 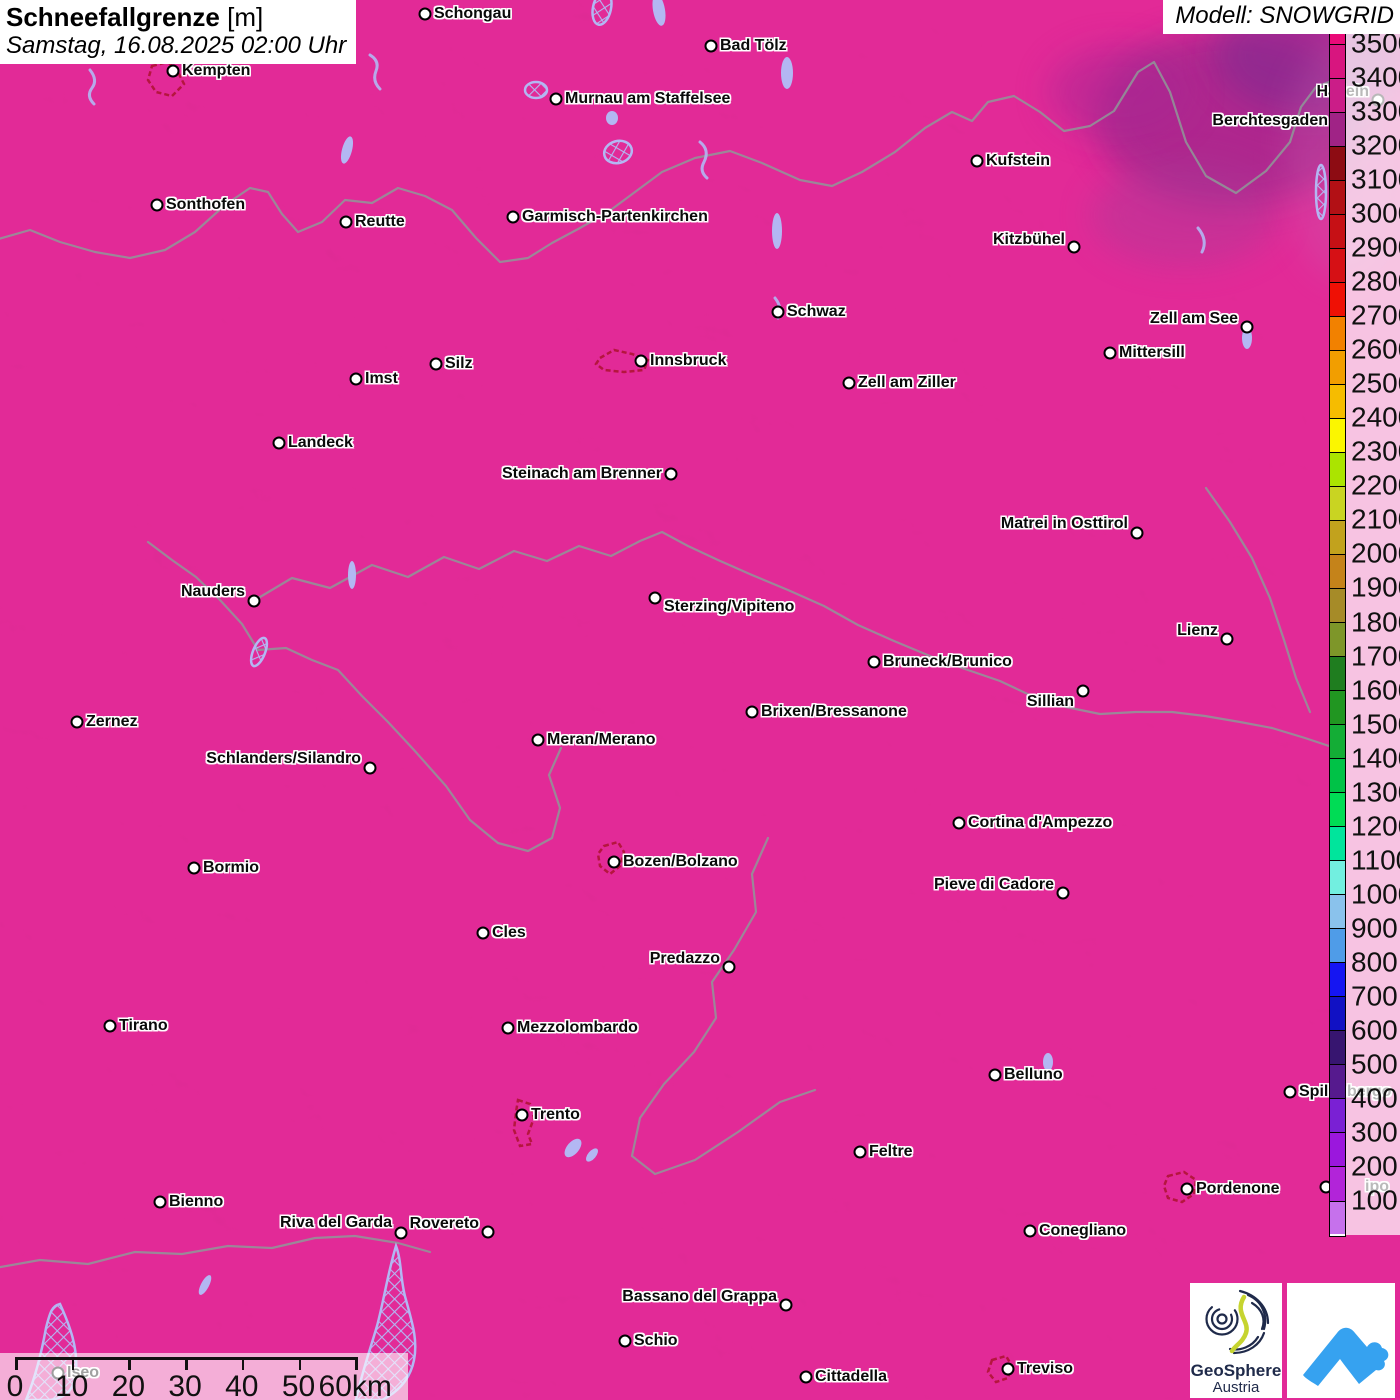 What do you see at coordinates (1029, 239) in the screenshot?
I see `city-label: Kitzbühel` at bounding box center [1029, 239].